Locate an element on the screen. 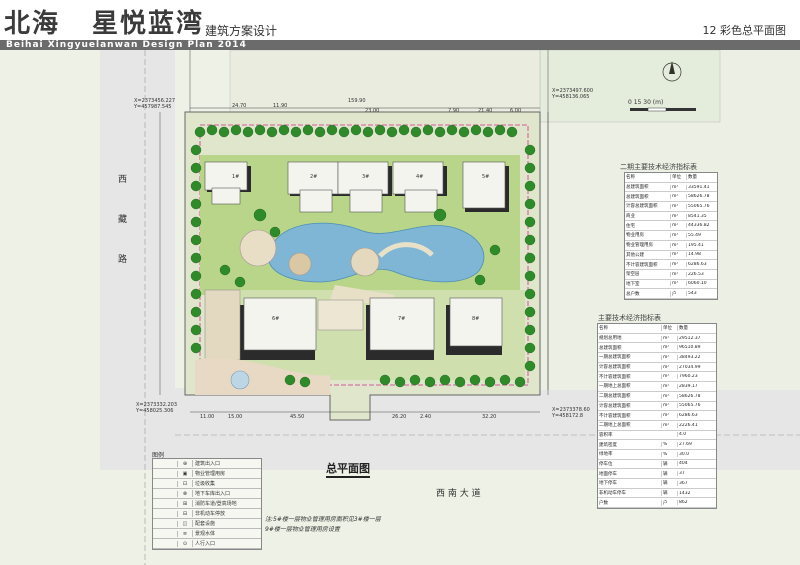 The height and width of the screenshot is (565, 800). building-label: 5# is located at coordinates (486, 177).